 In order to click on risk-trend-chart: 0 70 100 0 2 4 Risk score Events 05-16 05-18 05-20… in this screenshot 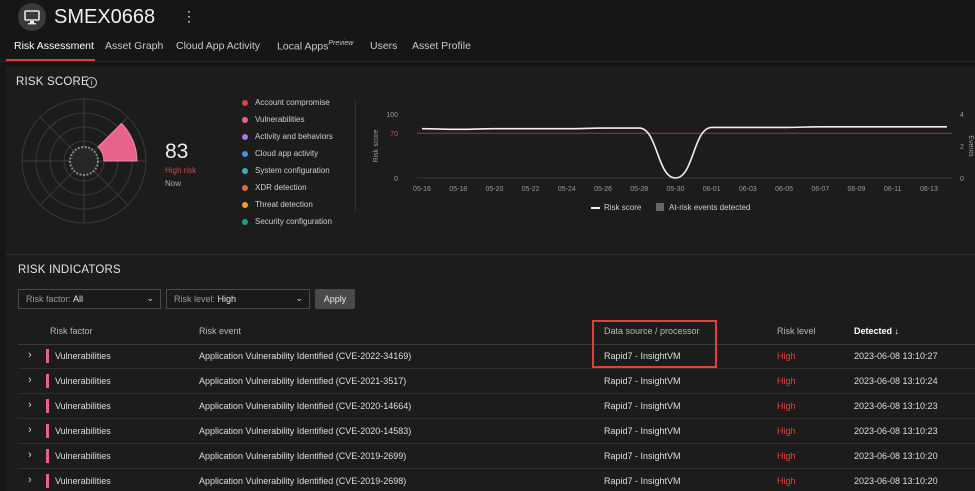, I will do `click(673, 152)`.